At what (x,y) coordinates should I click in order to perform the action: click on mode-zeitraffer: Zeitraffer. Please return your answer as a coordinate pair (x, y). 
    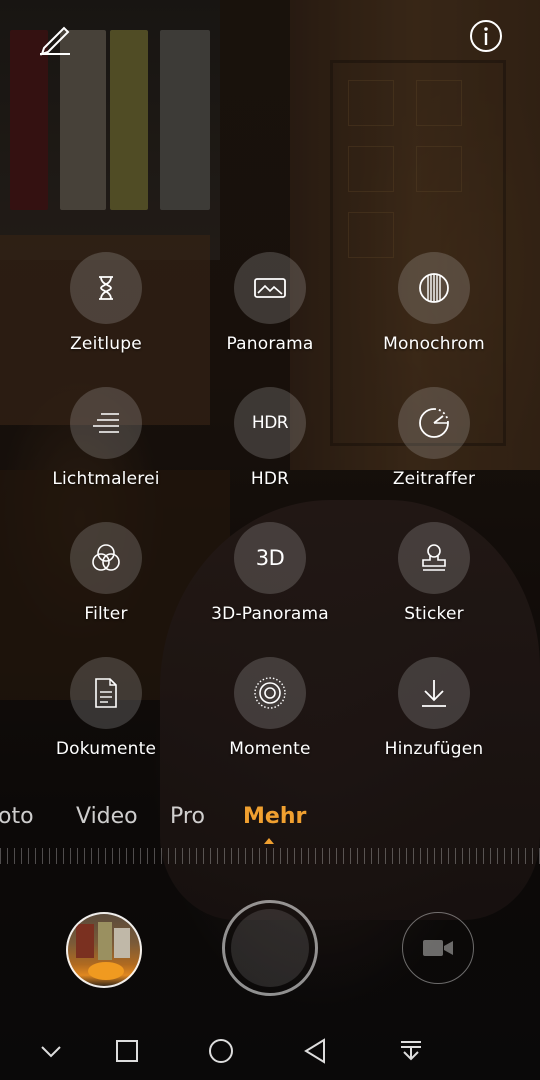
    Looking at the image, I should click on (434, 438).